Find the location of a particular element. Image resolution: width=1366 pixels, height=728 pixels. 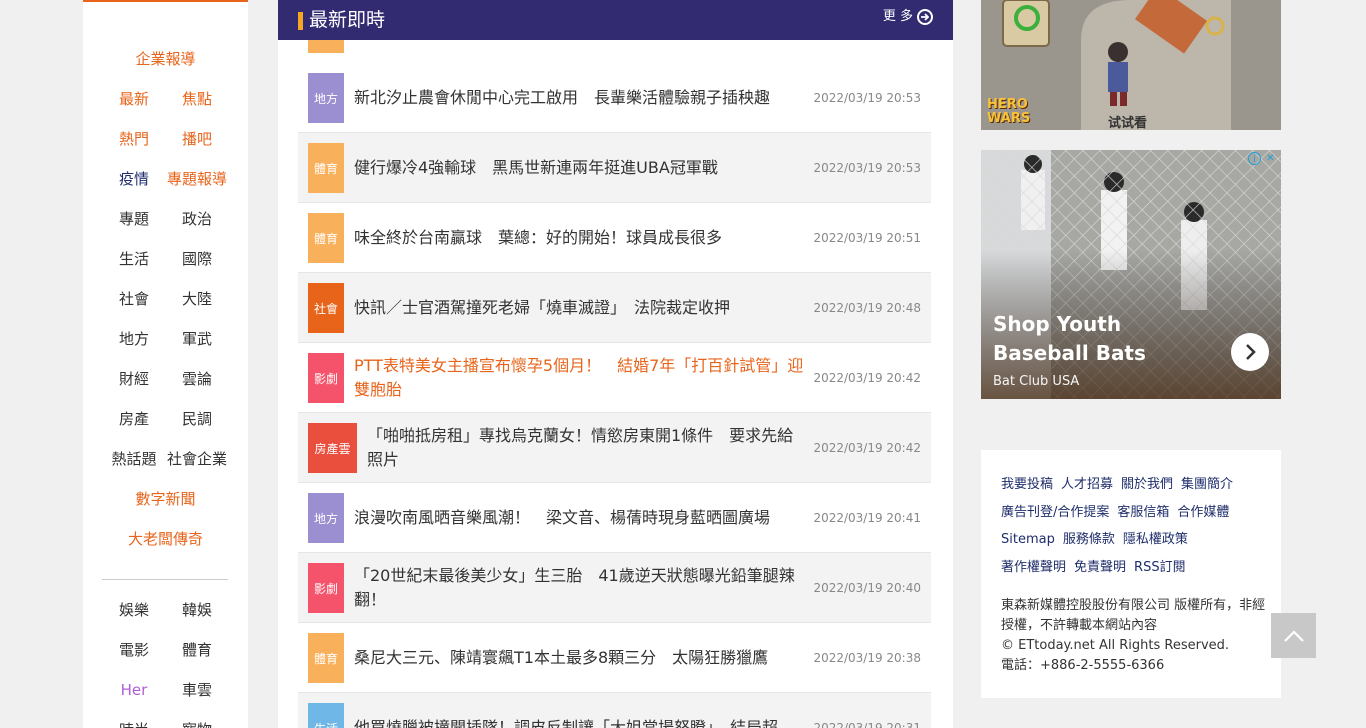

sidebar-item: 疫情 is located at coordinates (134, 179).